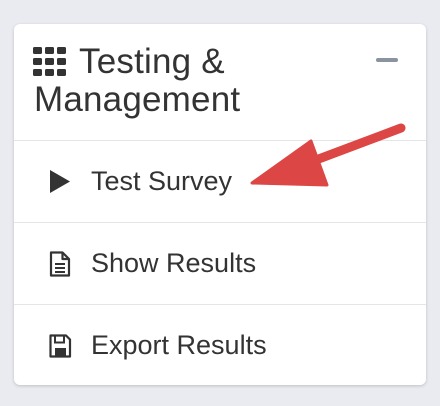 The width and height of the screenshot is (440, 406). I want to click on menu-item-label: Show Results, so click(174, 263).